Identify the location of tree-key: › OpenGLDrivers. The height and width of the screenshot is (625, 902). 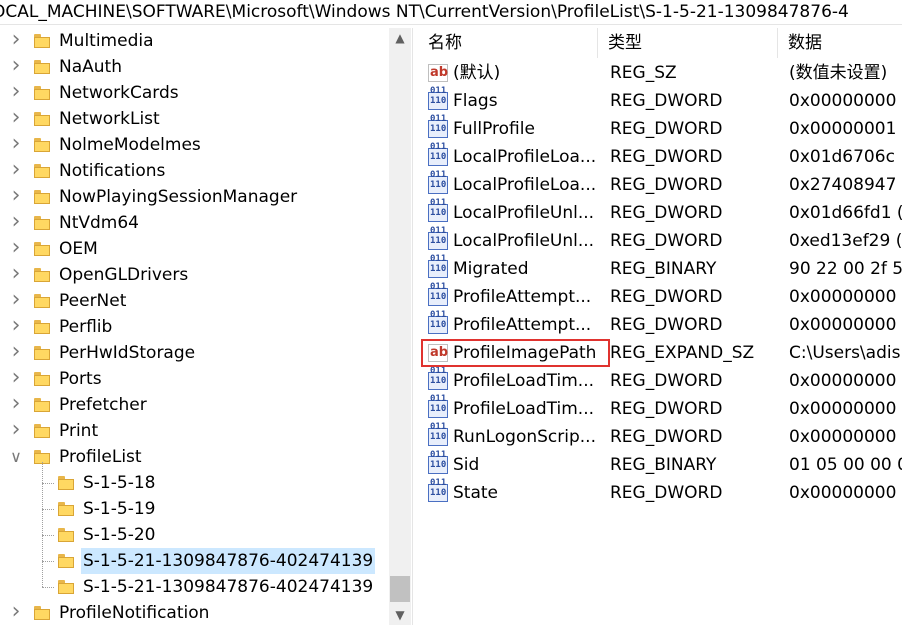
(194, 275).